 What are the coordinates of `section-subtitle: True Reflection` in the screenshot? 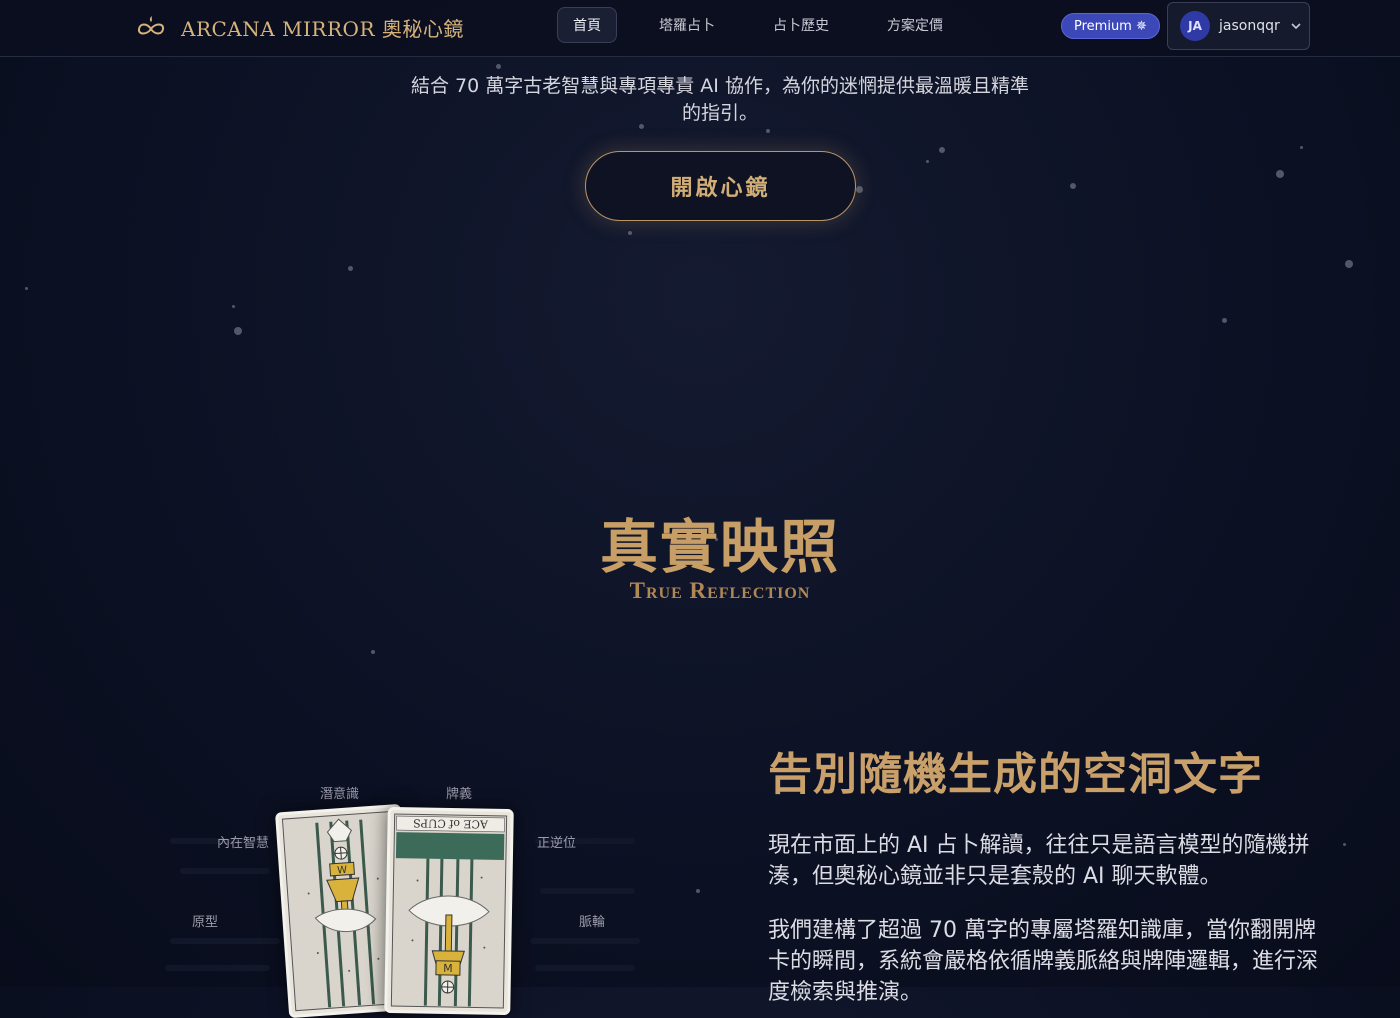 It's located at (720, 590).